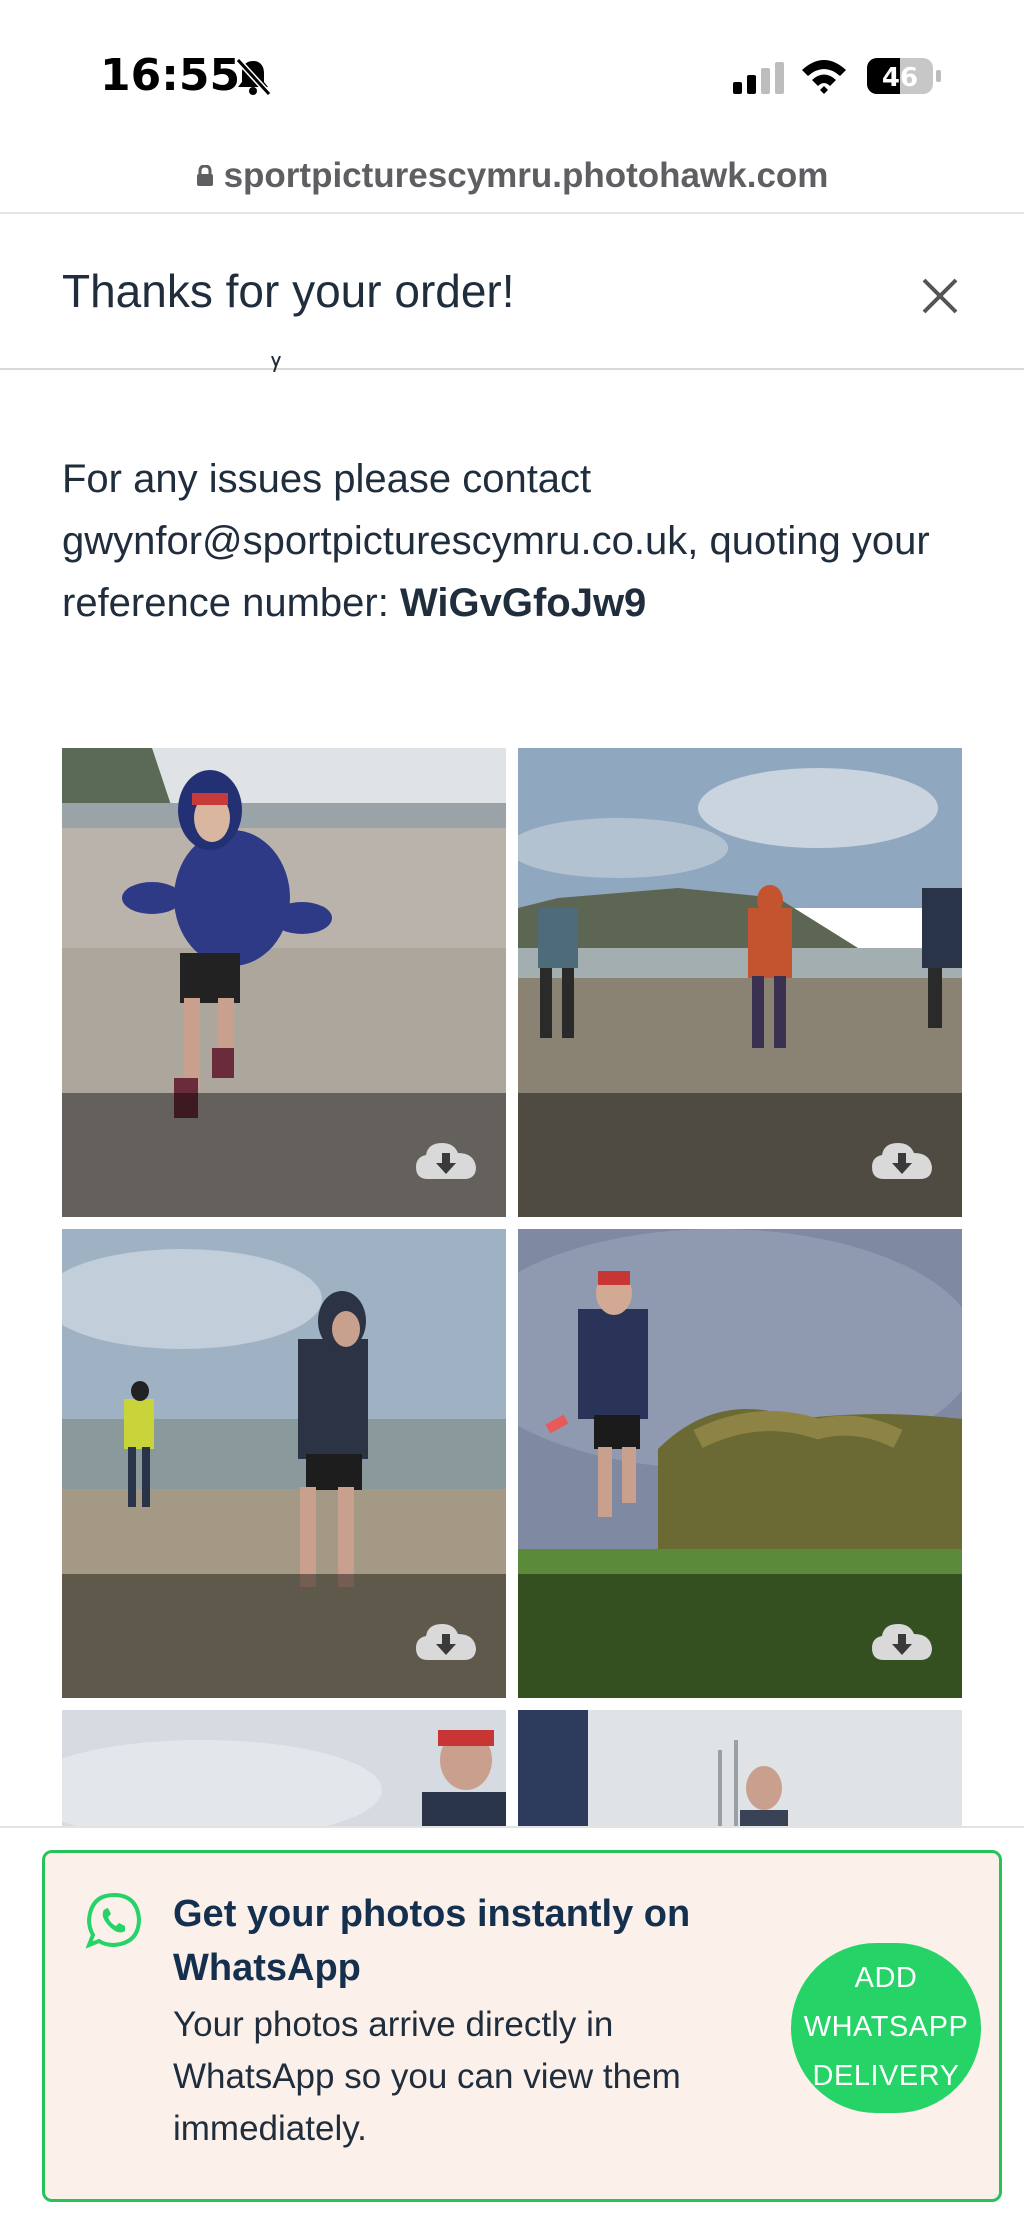 Image resolution: width=1024 pixels, height=2220 pixels. I want to click on battery-icon: 46, so click(904, 76).